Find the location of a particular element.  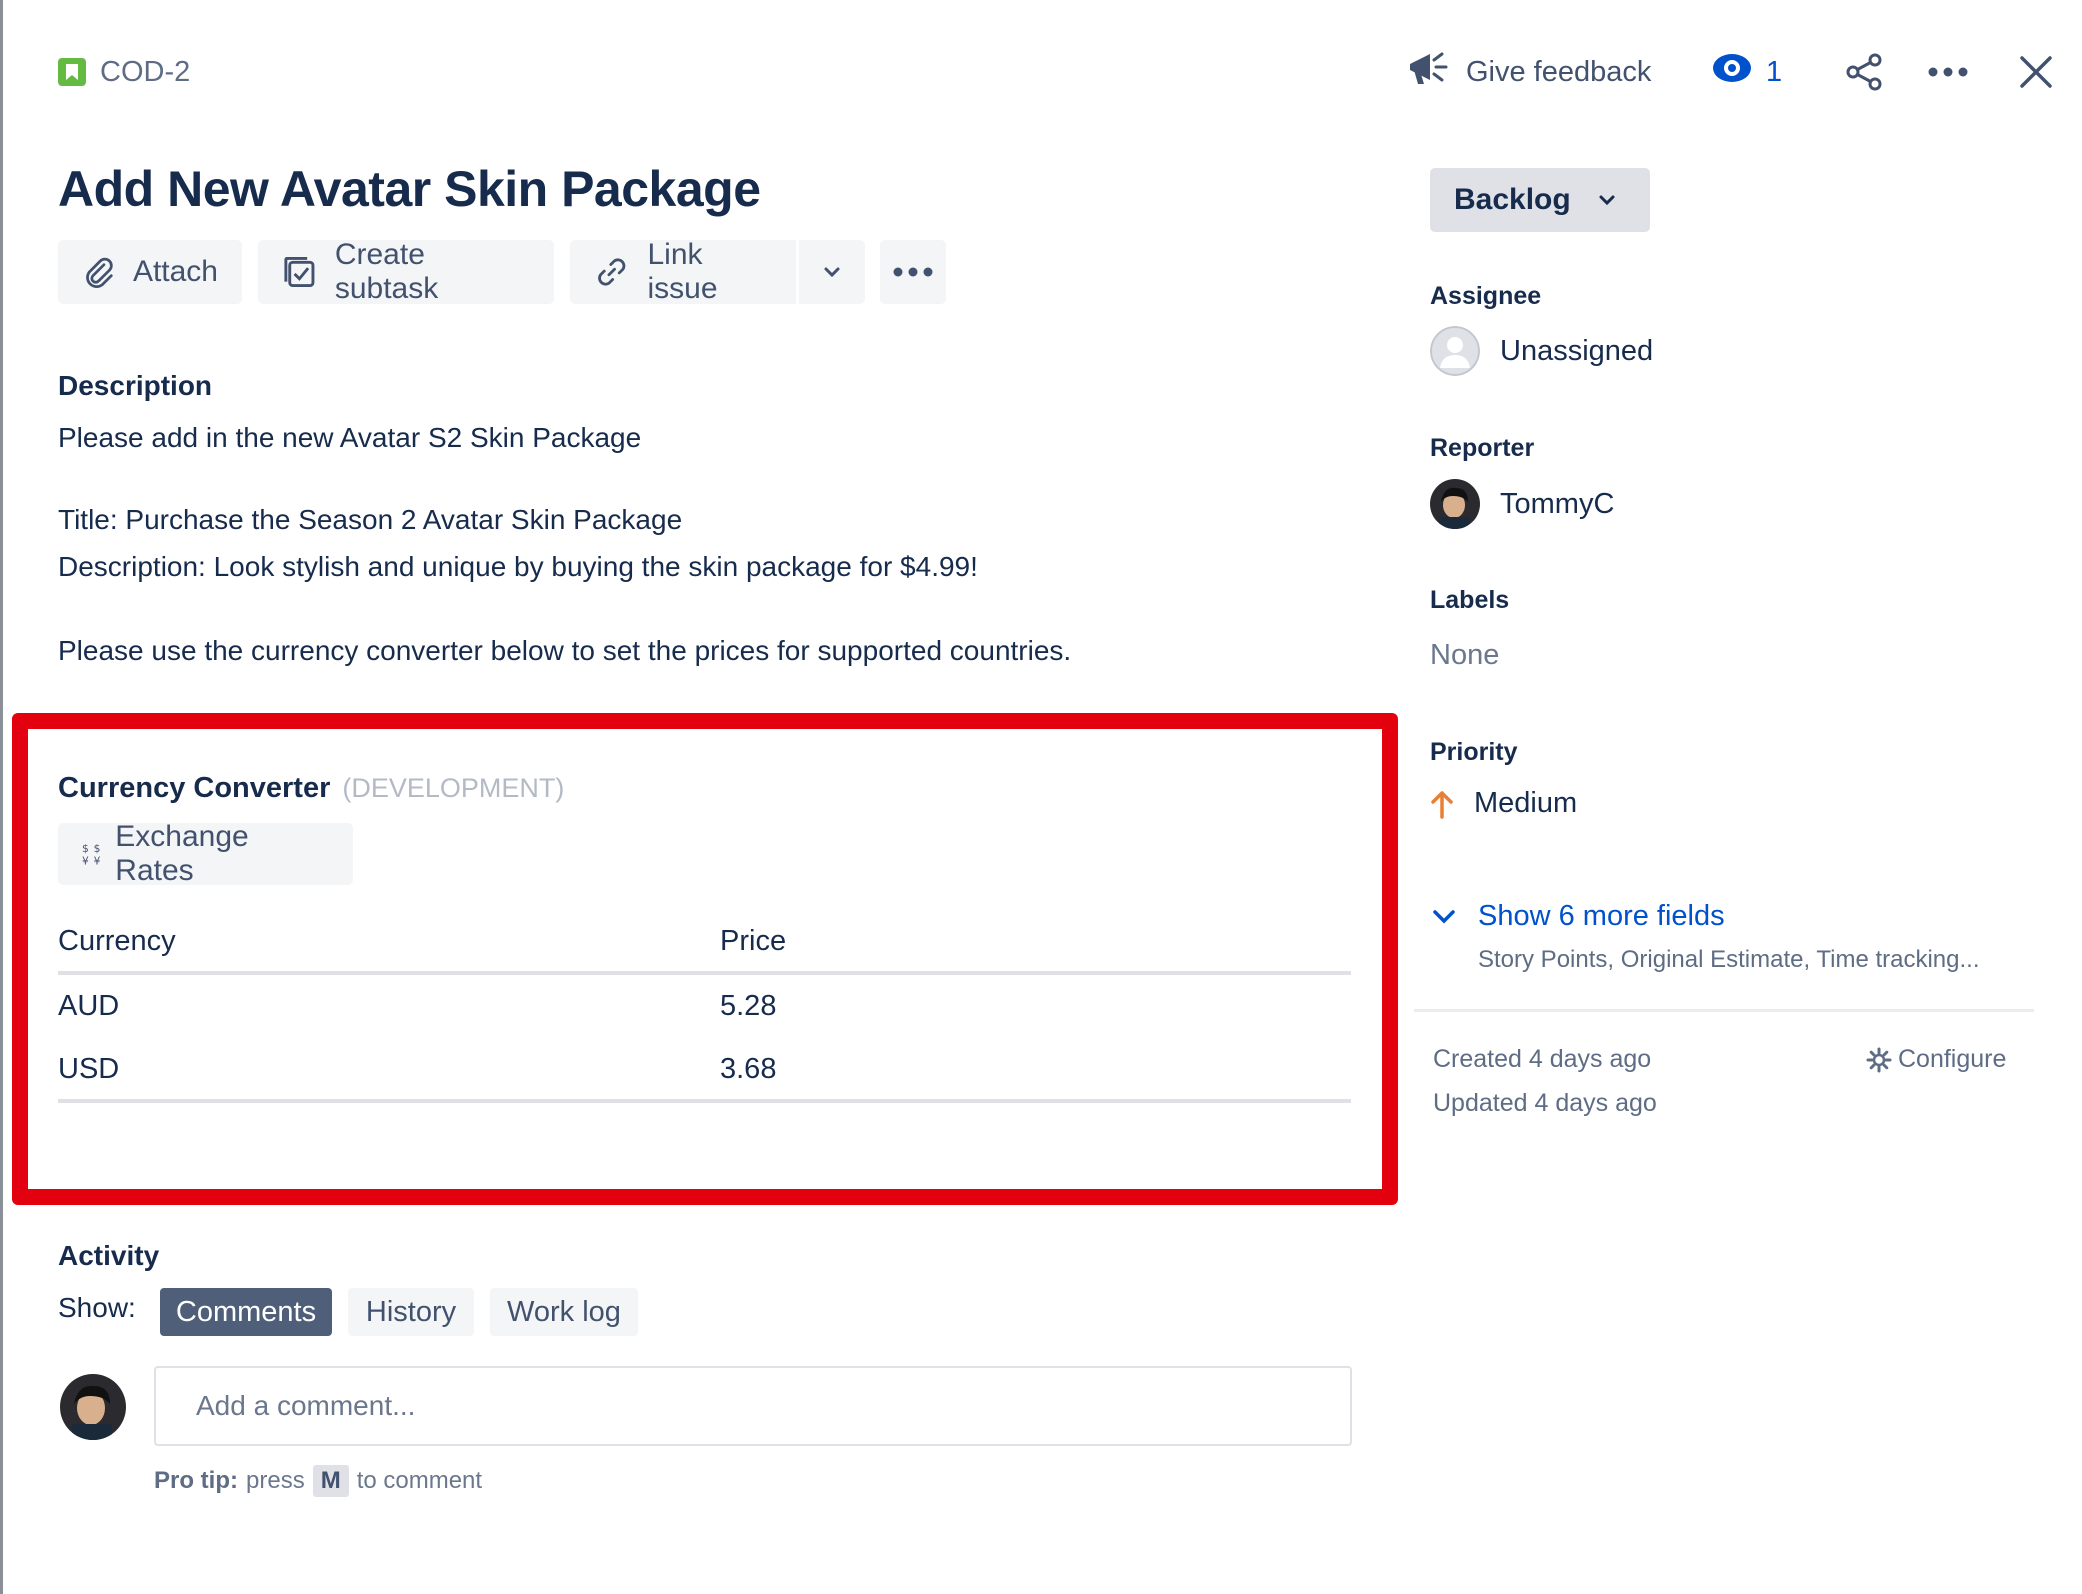

arrow-up-icon is located at coordinates (1442, 804).